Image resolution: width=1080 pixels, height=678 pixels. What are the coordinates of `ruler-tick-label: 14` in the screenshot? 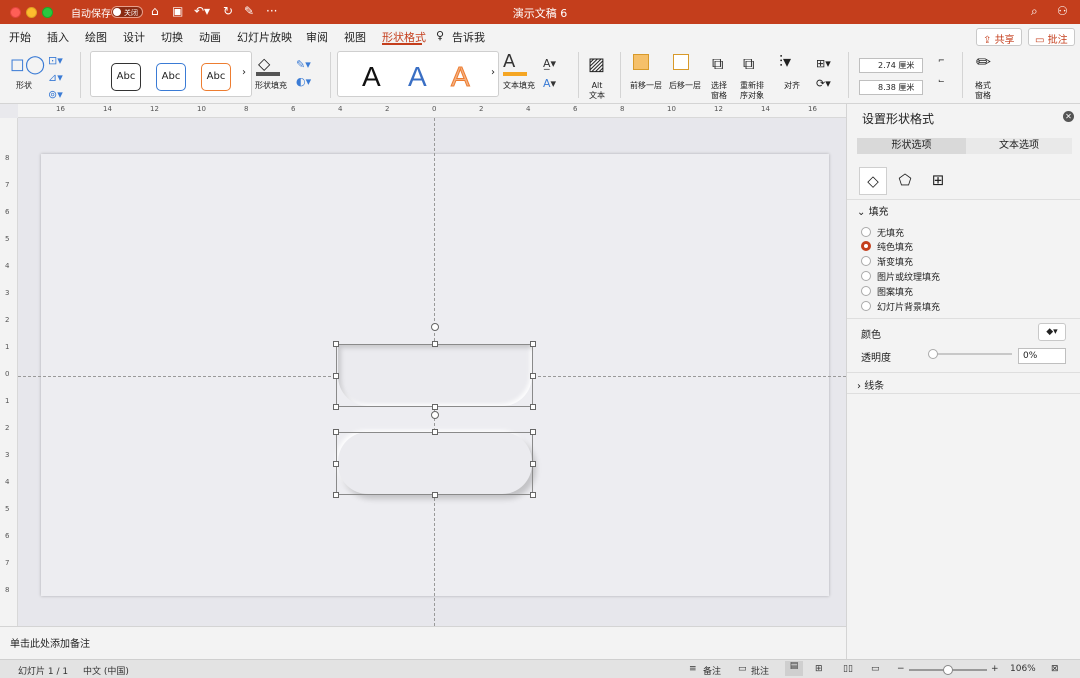 It's located at (765, 109).